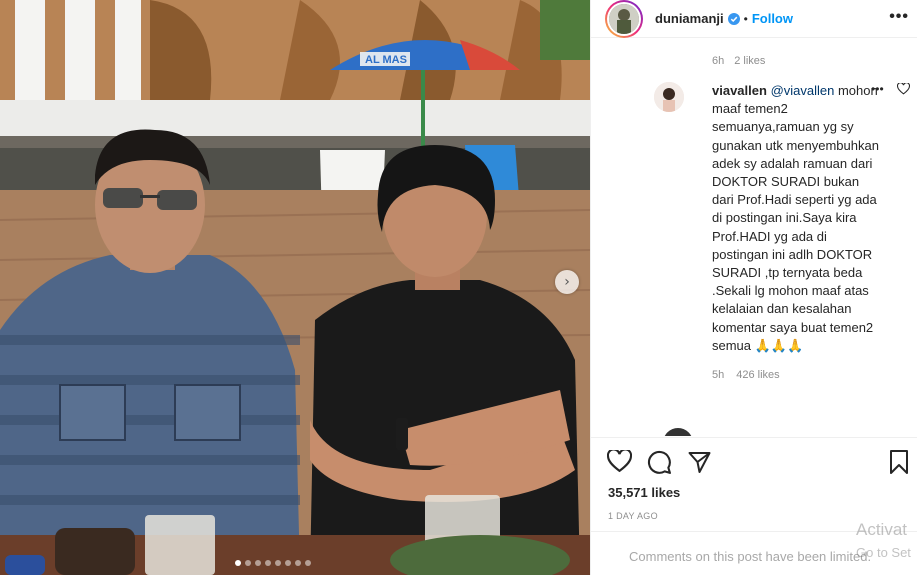 The image size is (917, 575). I want to click on post-header: duniamanji • Follow •••, so click(754, 19).